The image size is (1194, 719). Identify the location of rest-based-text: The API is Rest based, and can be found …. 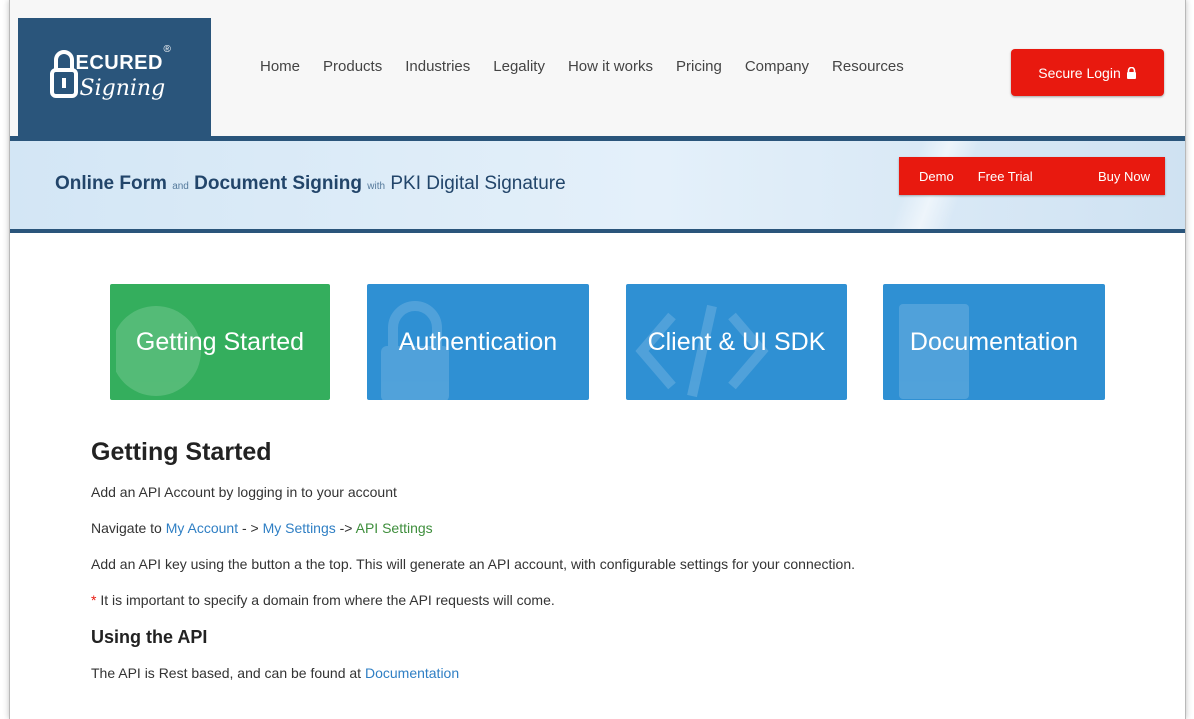
(228, 673).